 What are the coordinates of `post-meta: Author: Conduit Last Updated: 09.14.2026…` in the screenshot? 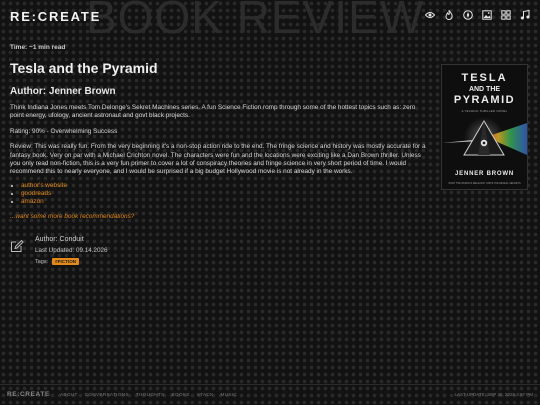 It's located at (160, 250).